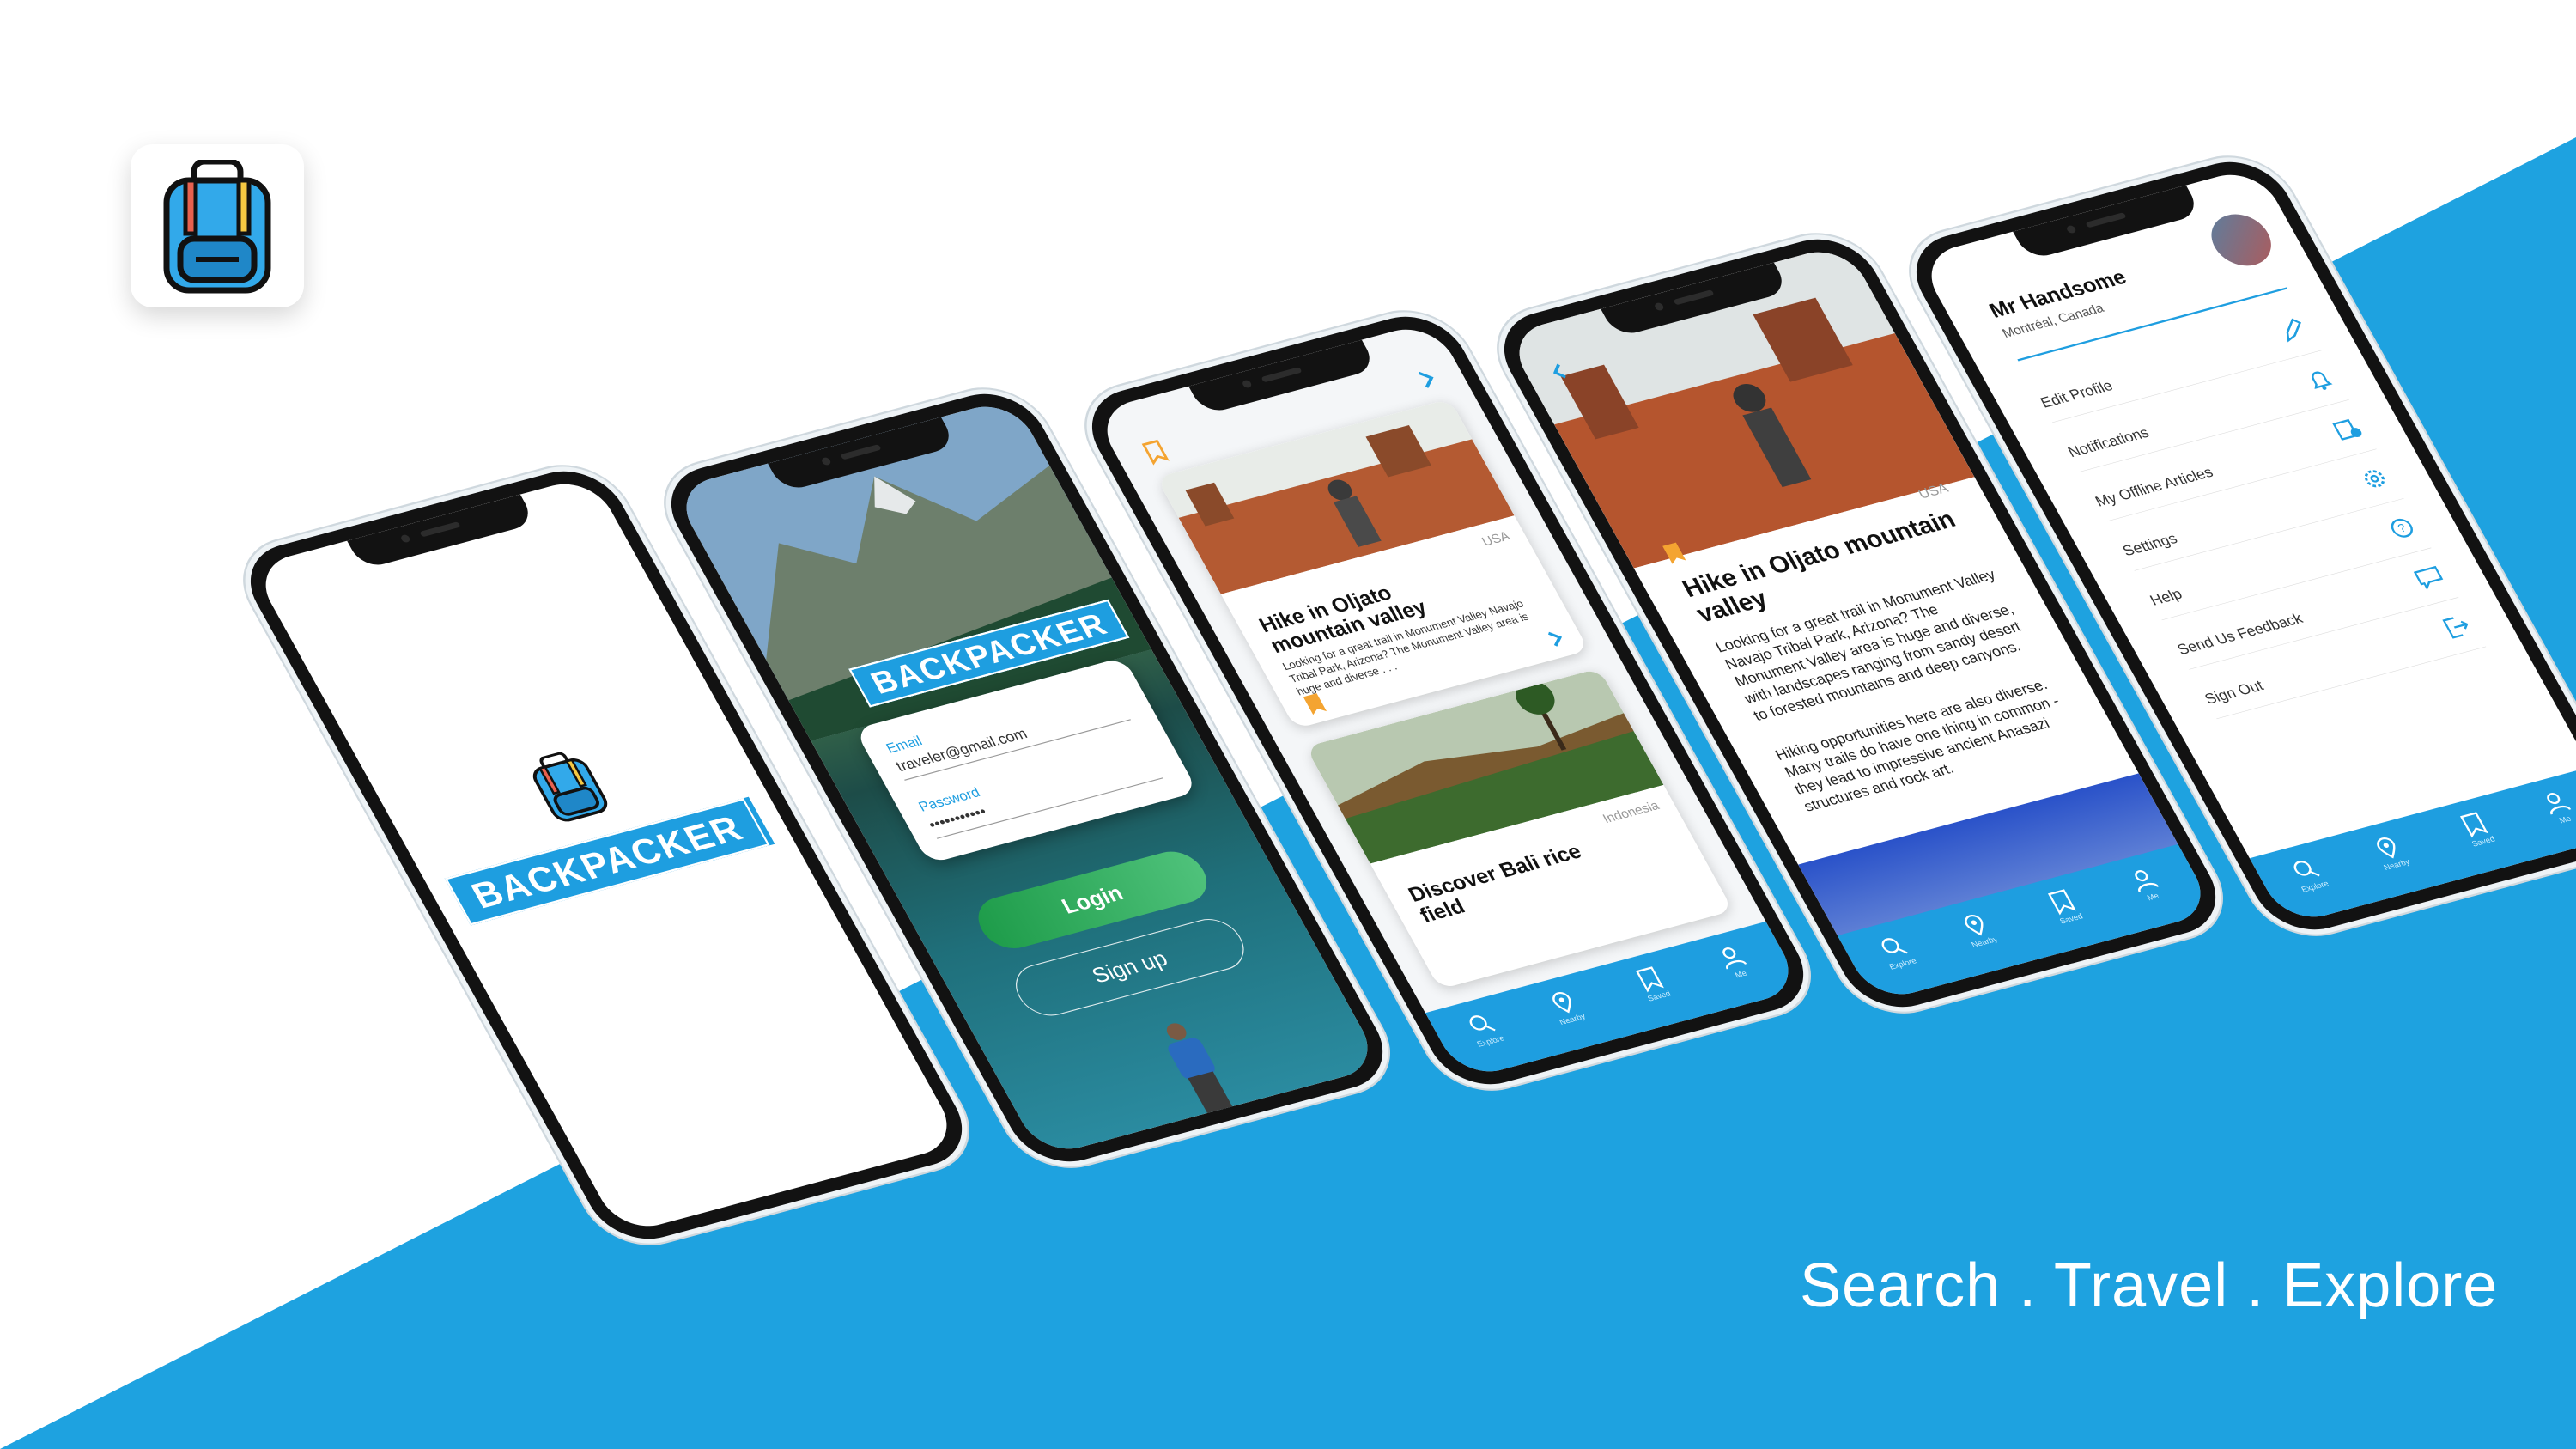  What do you see at coordinates (2150, 545) in the screenshot?
I see `menu-label: Settings` at bounding box center [2150, 545].